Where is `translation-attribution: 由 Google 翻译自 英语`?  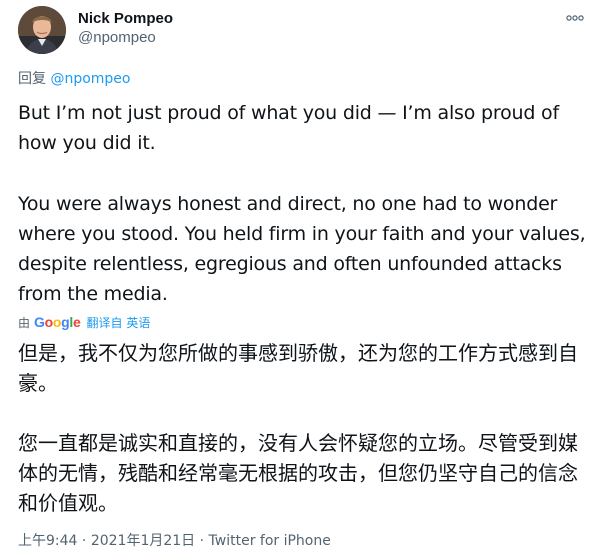
translation-attribution: 由 Google 翻译自 英语 is located at coordinates (84, 322).